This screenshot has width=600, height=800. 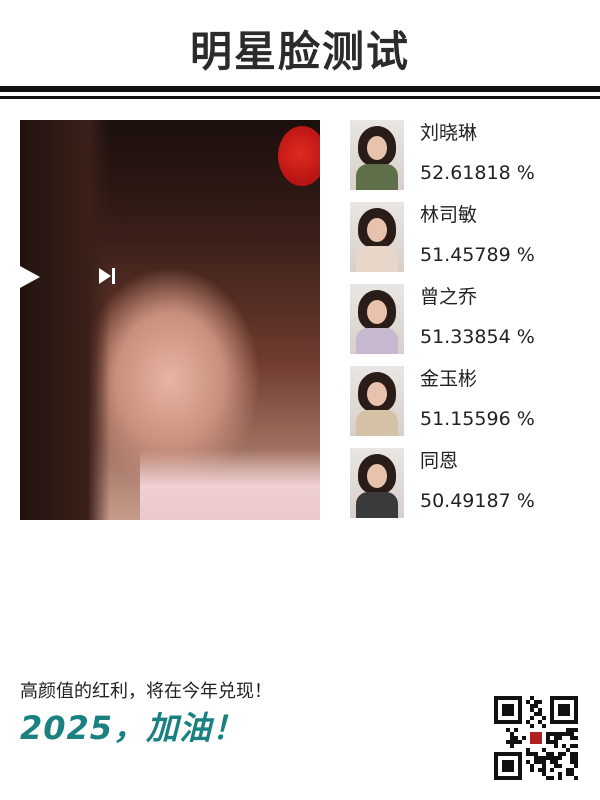 I want to click on play-icon, so click(x=30, y=277).